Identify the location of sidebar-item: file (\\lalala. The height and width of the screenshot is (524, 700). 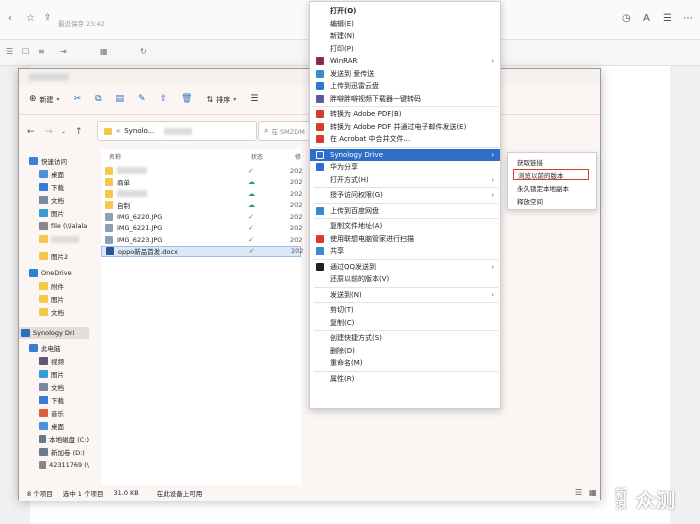
(54, 226).